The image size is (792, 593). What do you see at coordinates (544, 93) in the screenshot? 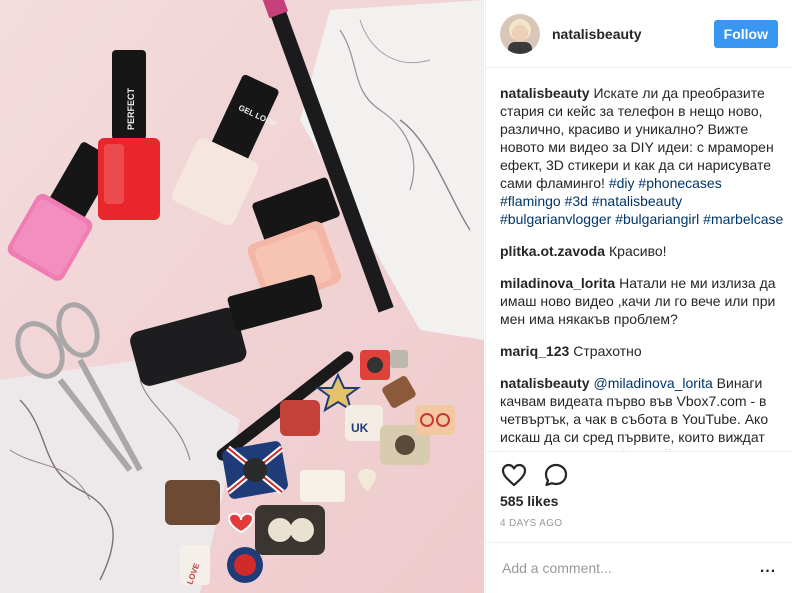
I see `caption-username: natalisbeauty` at bounding box center [544, 93].